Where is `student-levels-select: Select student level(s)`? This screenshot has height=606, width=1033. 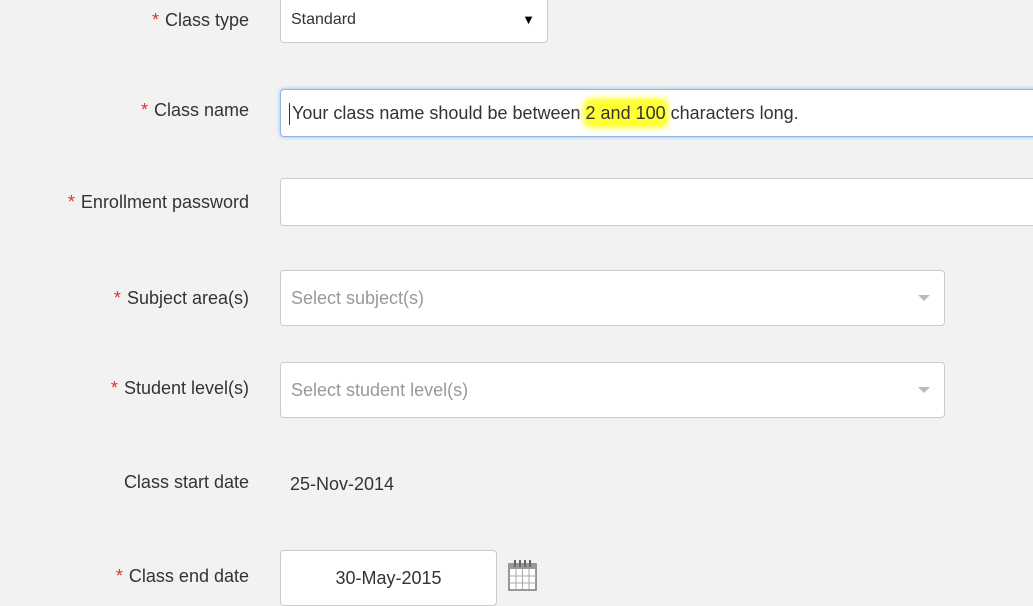 student-levels-select: Select student level(s) is located at coordinates (612, 390).